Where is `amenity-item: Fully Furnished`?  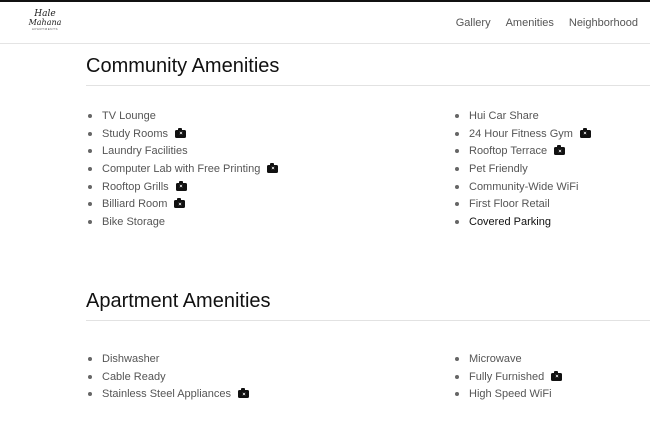 amenity-item: Fully Furnished is located at coordinates (509, 377).